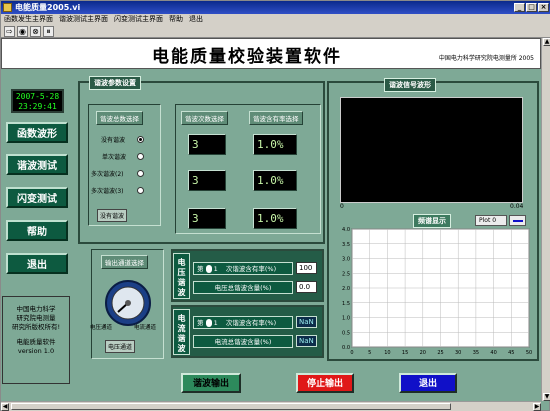 The image size is (550, 411). I want to click on spectrum-x-tick: 50, so click(529, 353).